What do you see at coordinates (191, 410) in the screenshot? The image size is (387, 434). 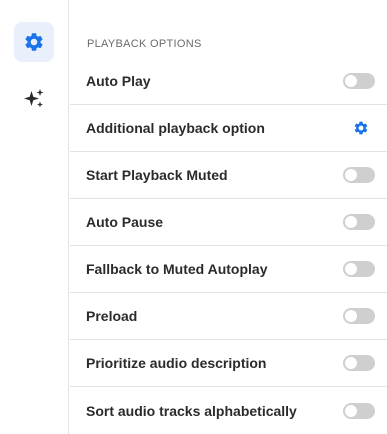 I see `option-label: Sort audio tracks alphabetically` at bounding box center [191, 410].